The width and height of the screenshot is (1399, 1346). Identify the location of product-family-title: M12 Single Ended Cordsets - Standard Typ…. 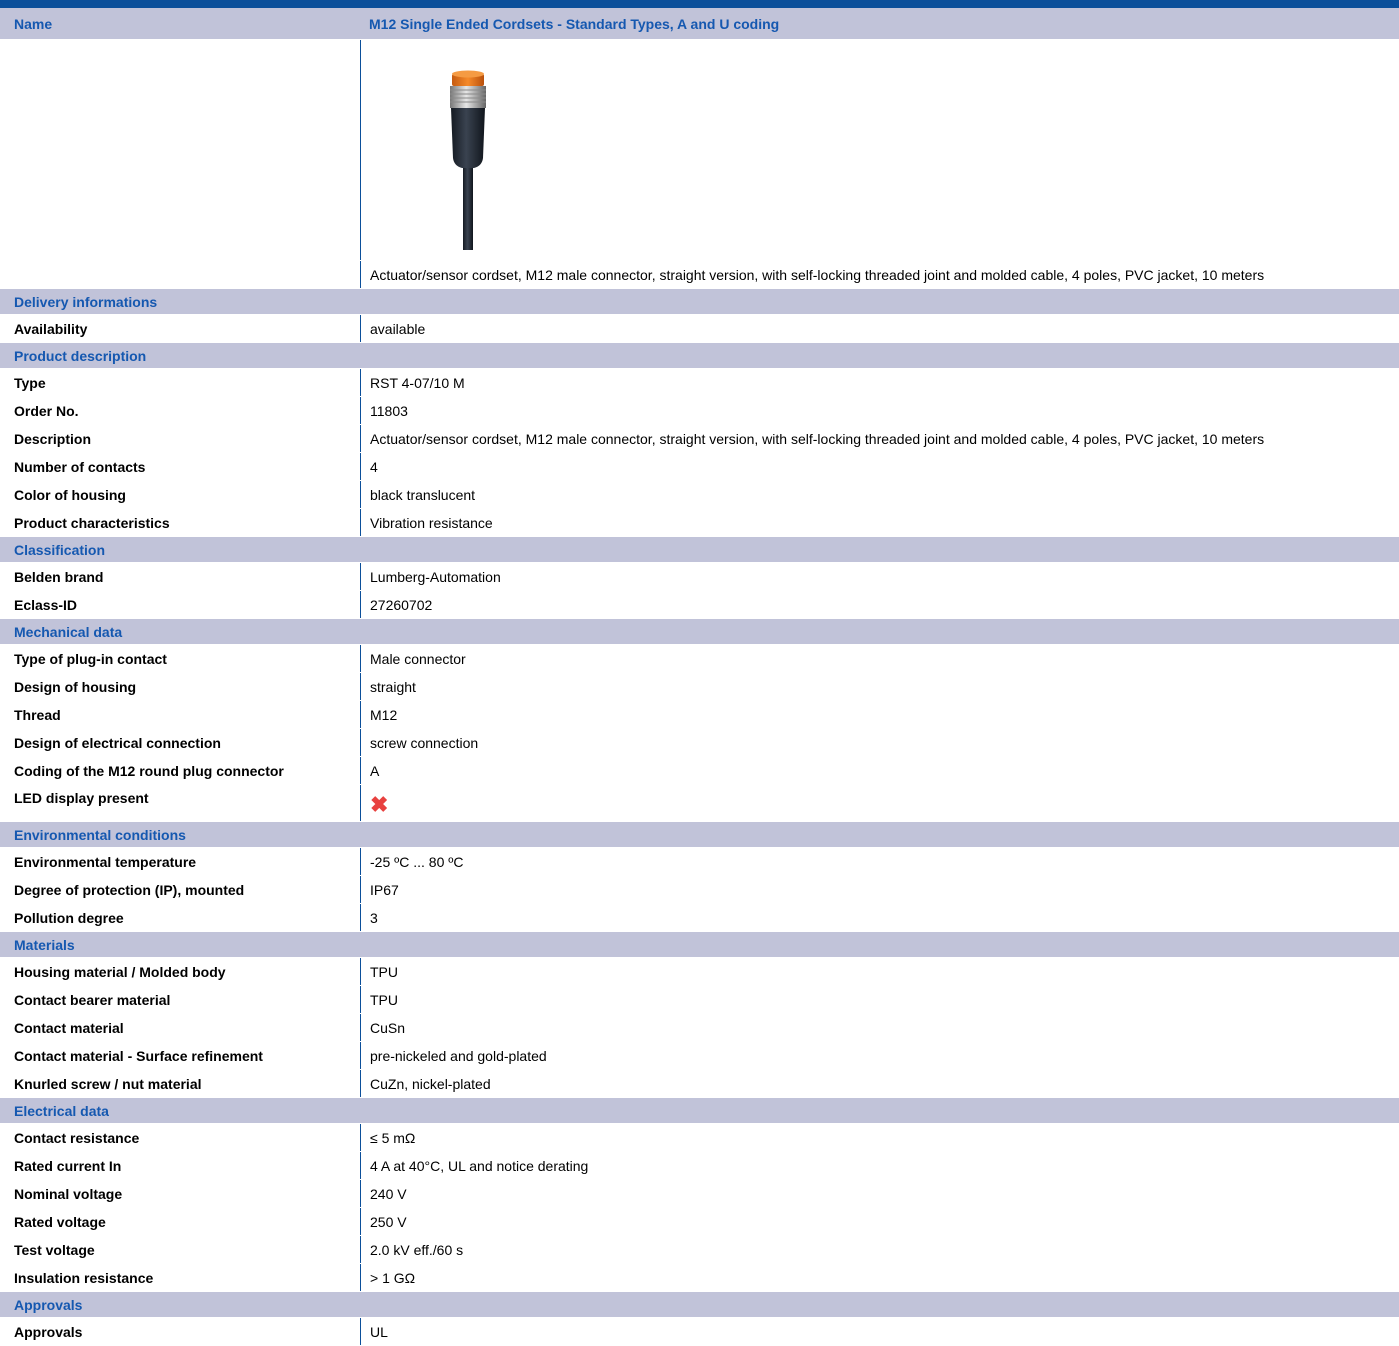
(574, 23).